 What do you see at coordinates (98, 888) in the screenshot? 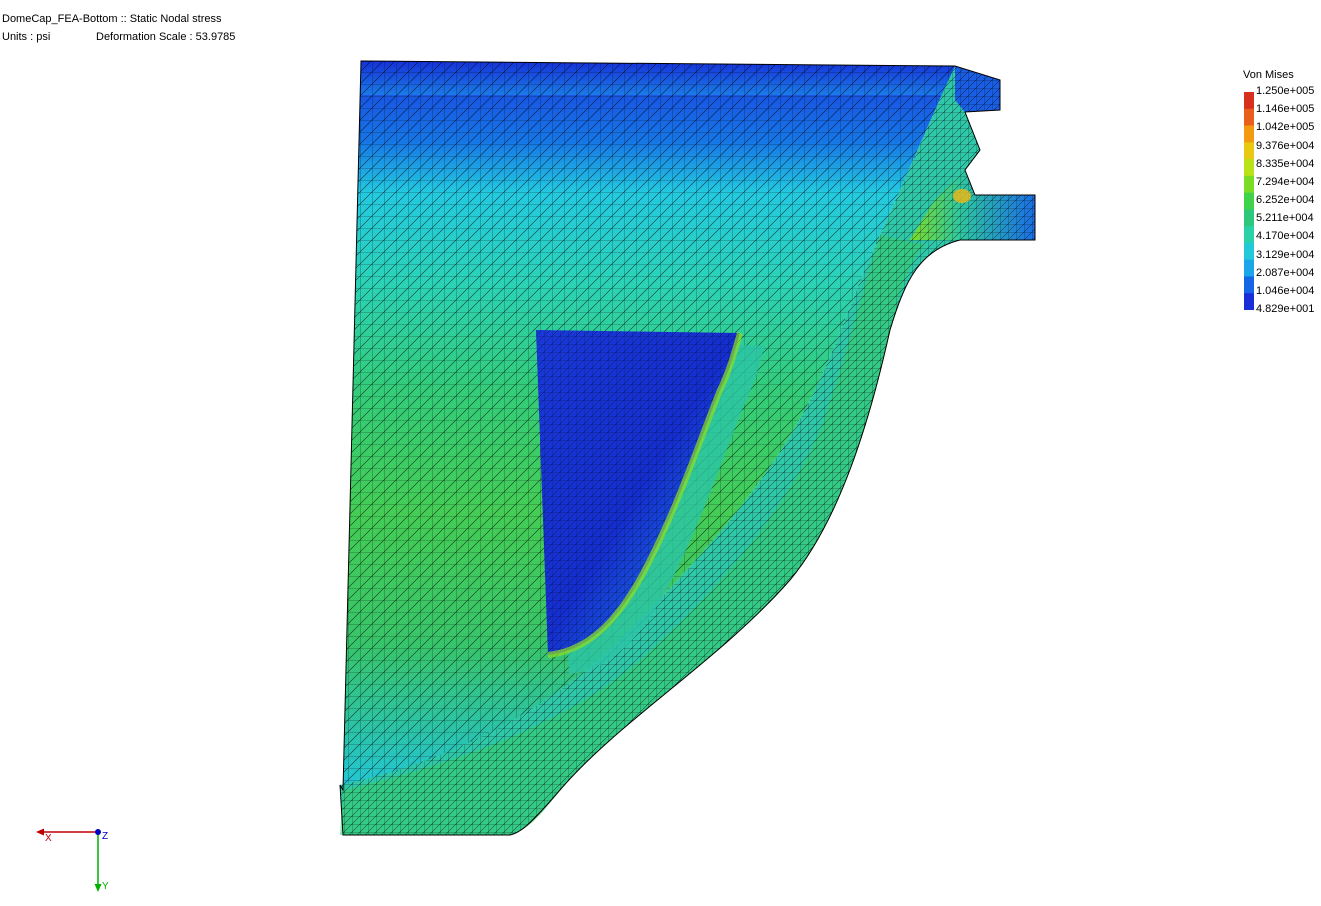
I see `y-axis-arrow` at bounding box center [98, 888].